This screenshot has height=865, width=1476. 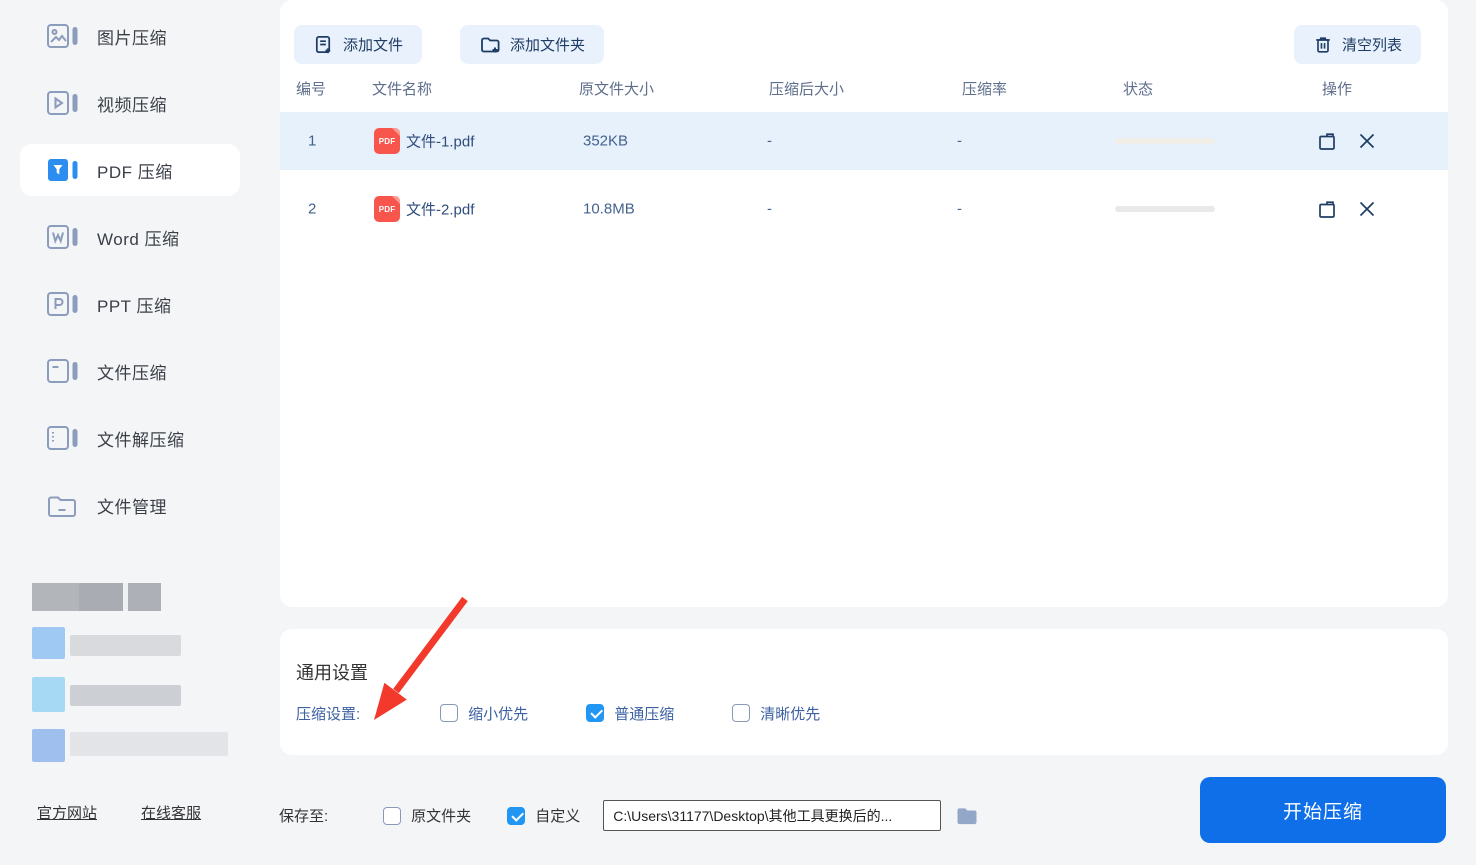 What do you see at coordinates (966, 816) in the screenshot?
I see `browse-folder-icon` at bounding box center [966, 816].